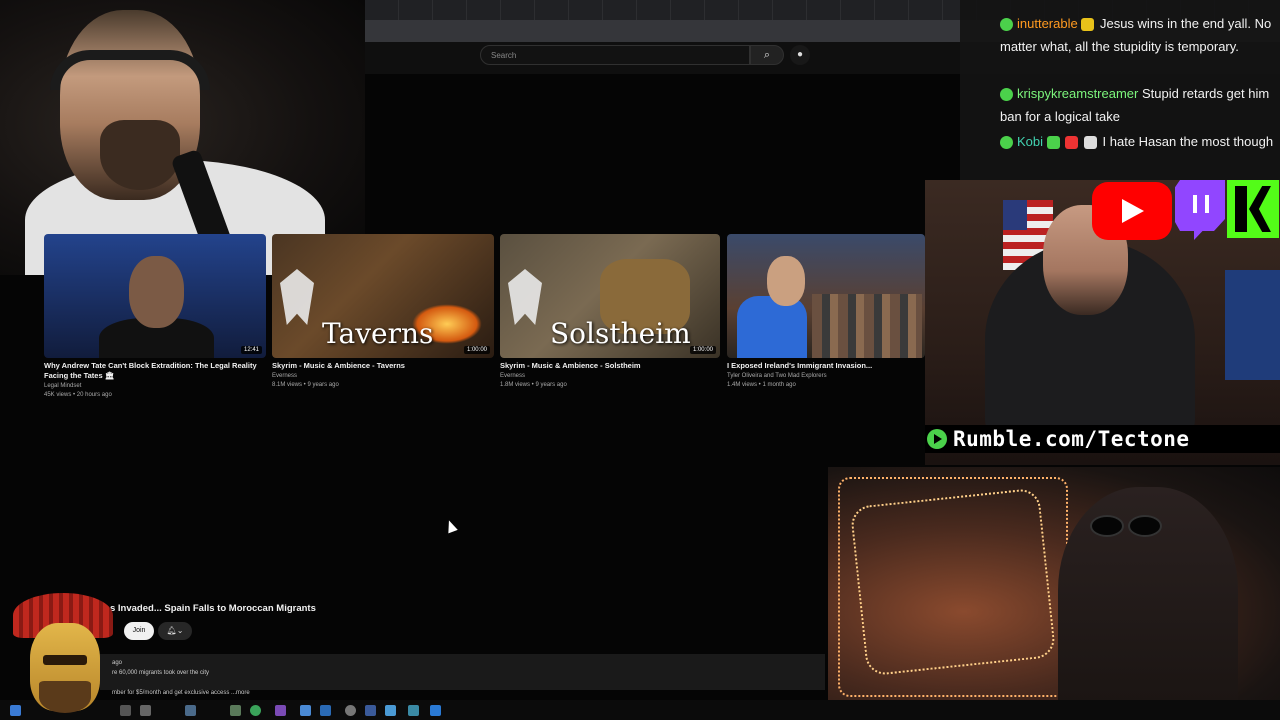  Describe the element at coordinates (533, 385) in the screenshot. I see `video-meta: 1.8M views • 9 years ago` at that location.